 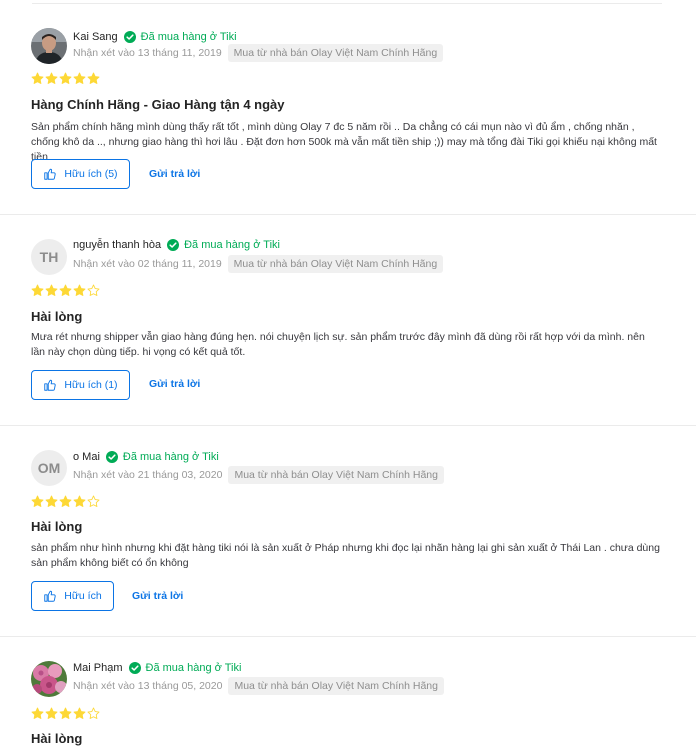 I want to click on reviewer-line: Kai Sang Đã mua hàng ở Tiki, so click(x=155, y=37).